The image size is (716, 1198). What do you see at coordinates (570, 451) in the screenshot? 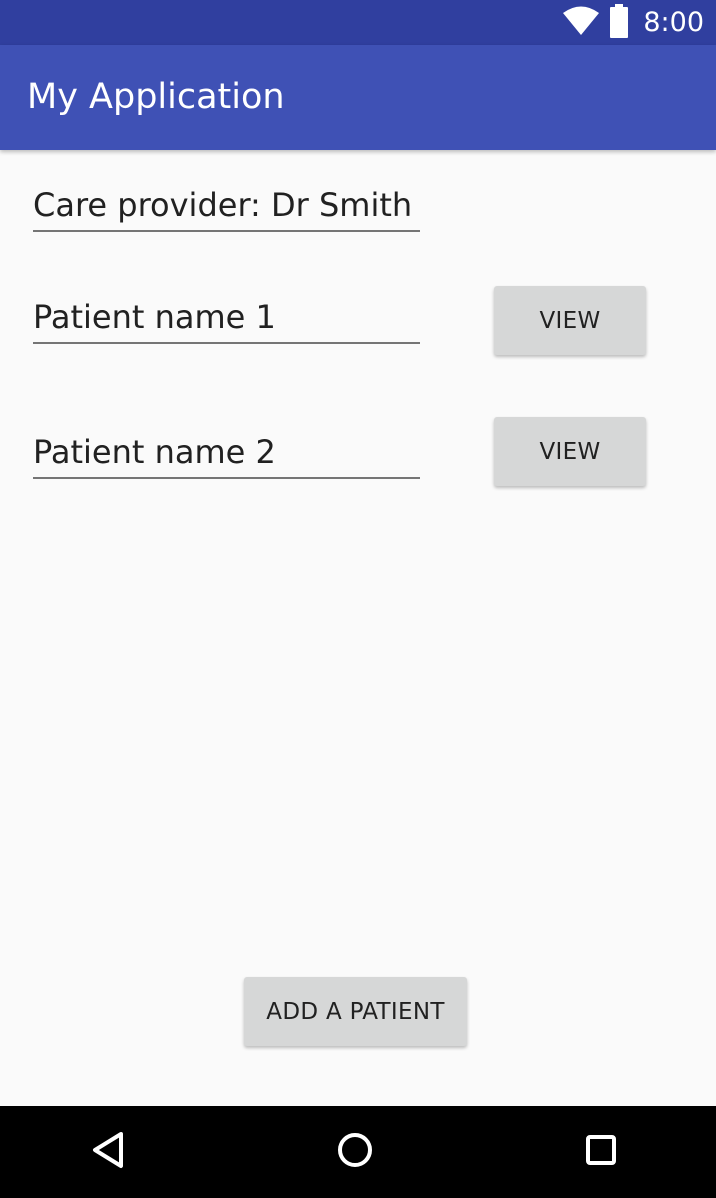
I see `view-patient-2-button: VIEW` at bounding box center [570, 451].